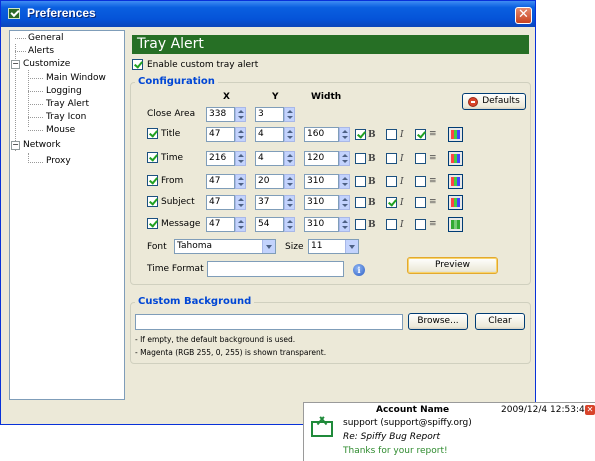 The height and width of the screenshot is (461, 595). I want to click on title-y-spinner, so click(289, 134).